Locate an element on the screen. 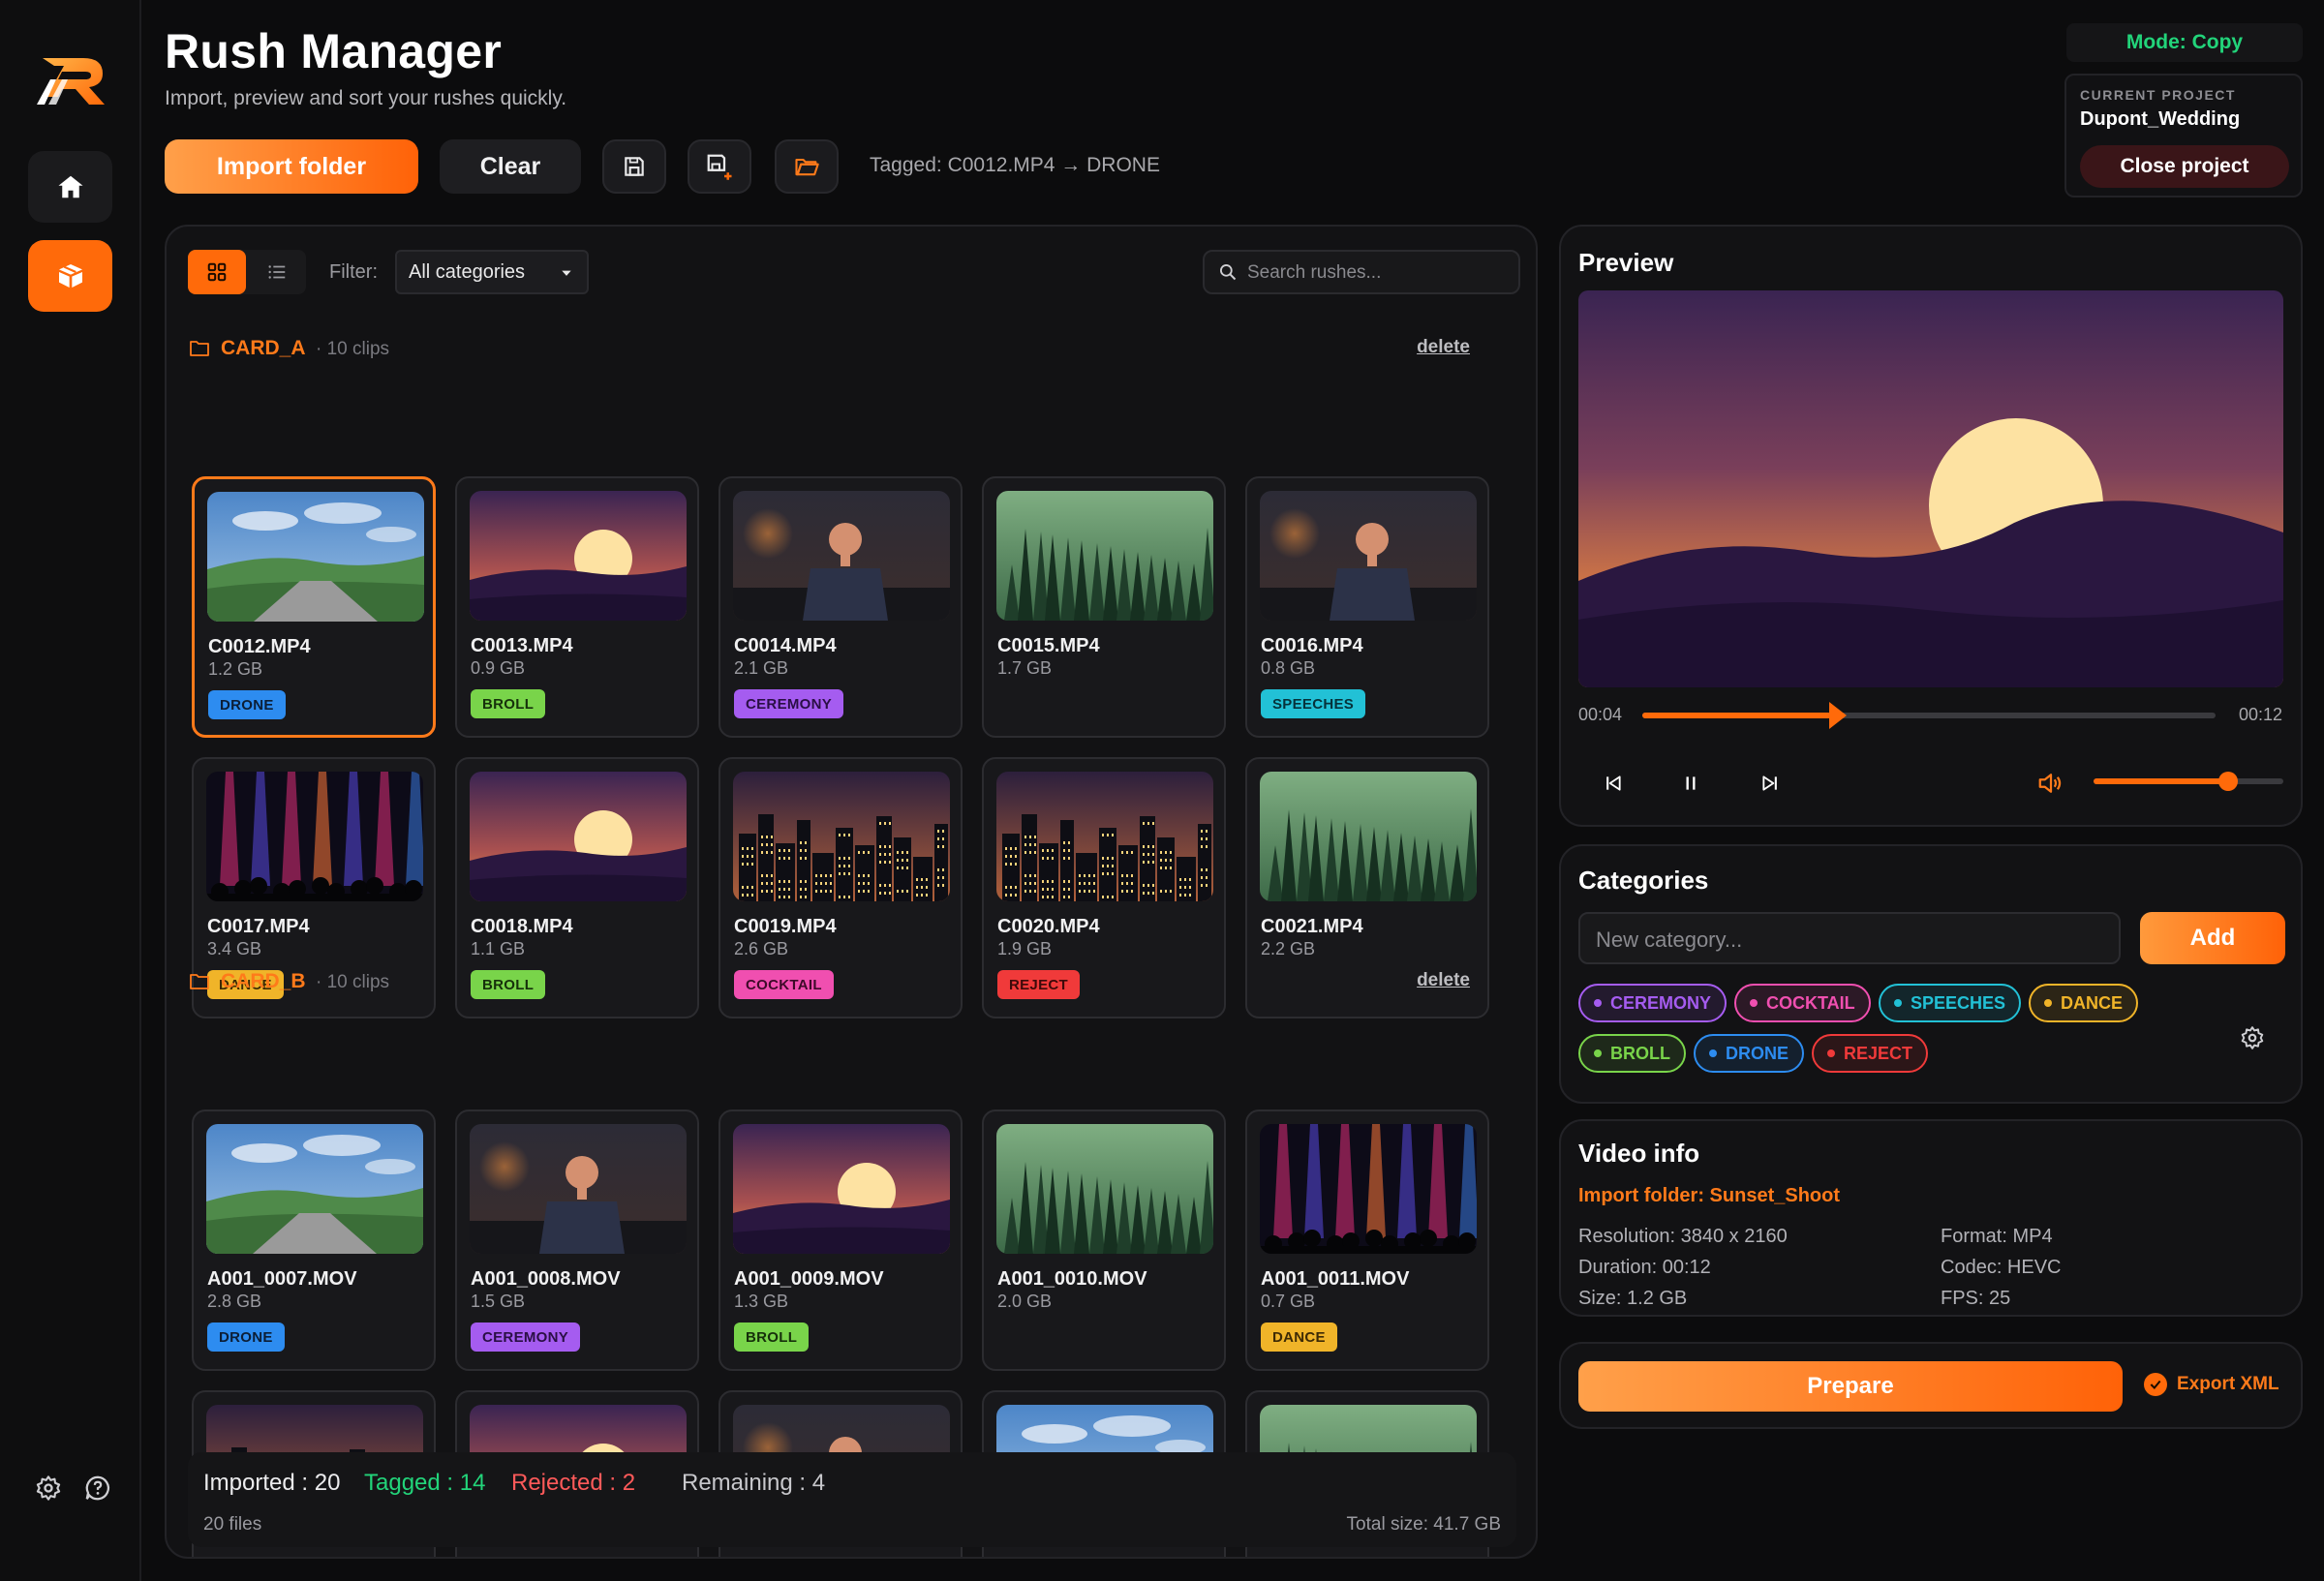  clip-tag-badge: DRONE is located at coordinates (247, 704).